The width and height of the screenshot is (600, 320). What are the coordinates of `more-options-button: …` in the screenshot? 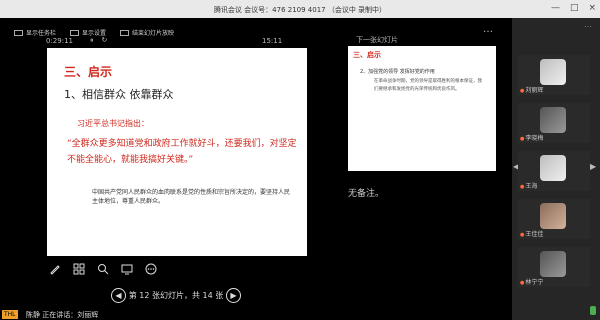 It's located at (488, 29).